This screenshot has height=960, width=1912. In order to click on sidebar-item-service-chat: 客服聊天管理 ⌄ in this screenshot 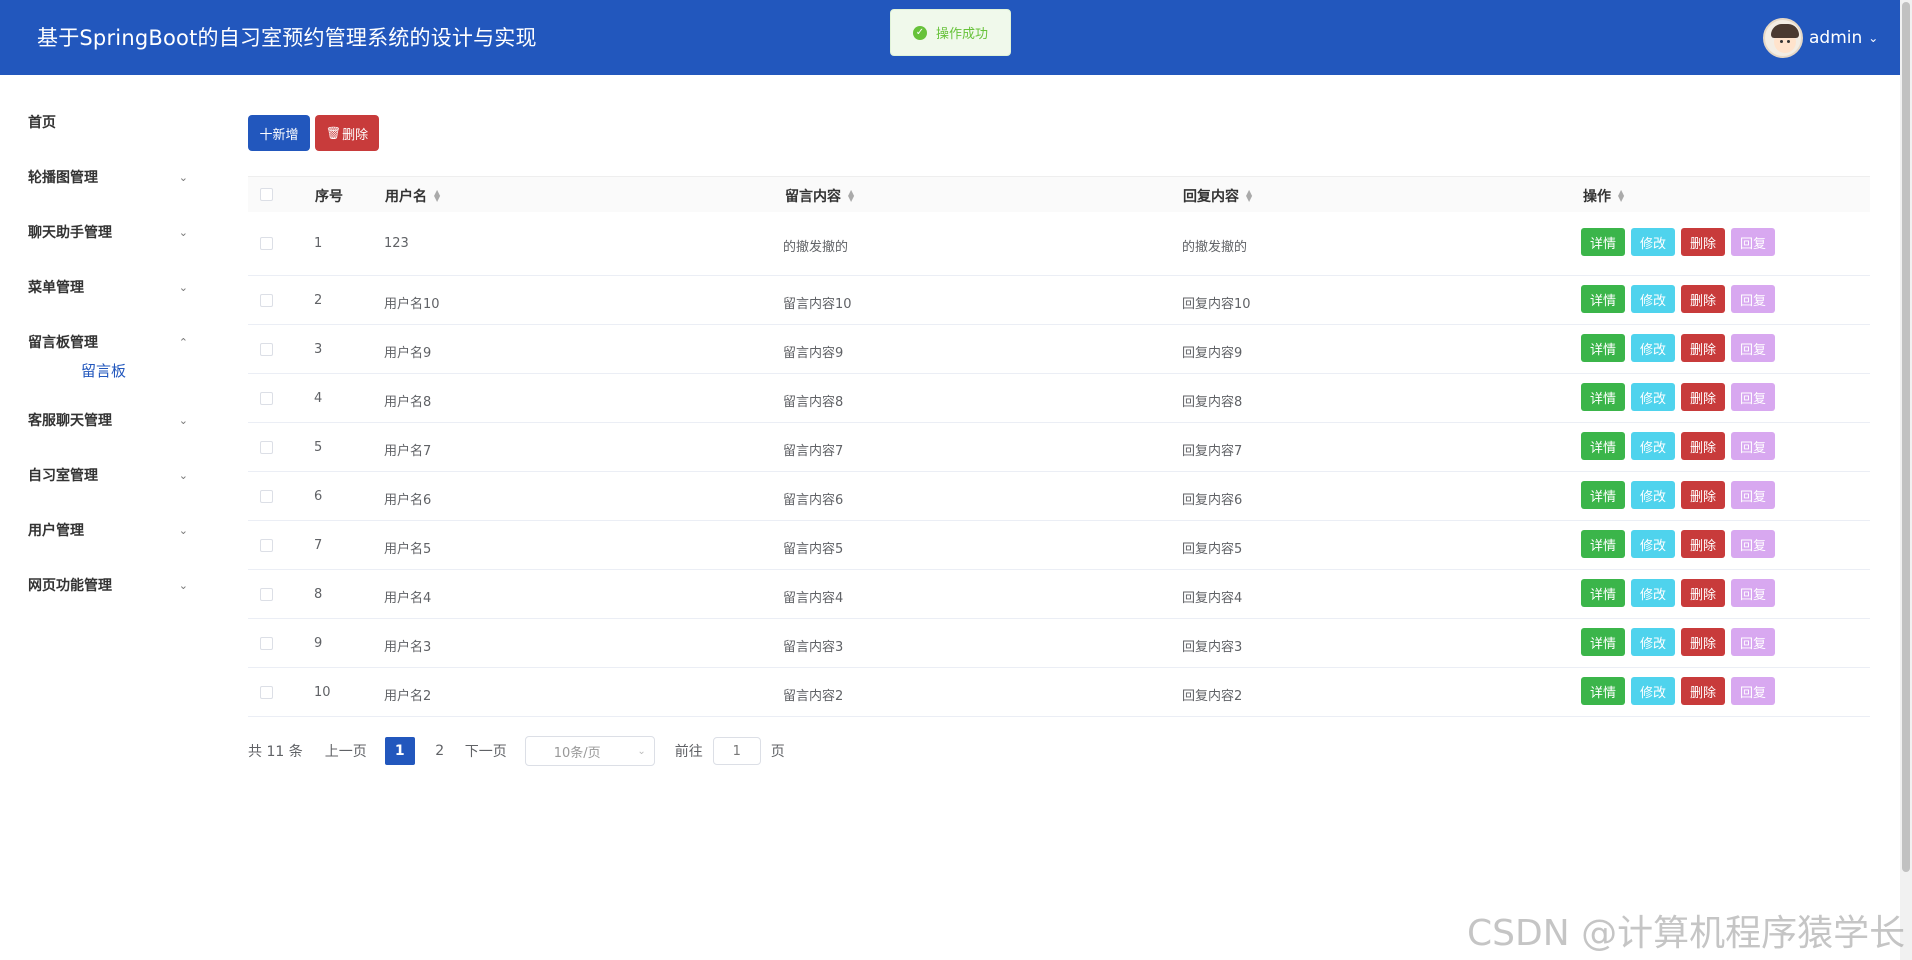, I will do `click(108, 420)`.